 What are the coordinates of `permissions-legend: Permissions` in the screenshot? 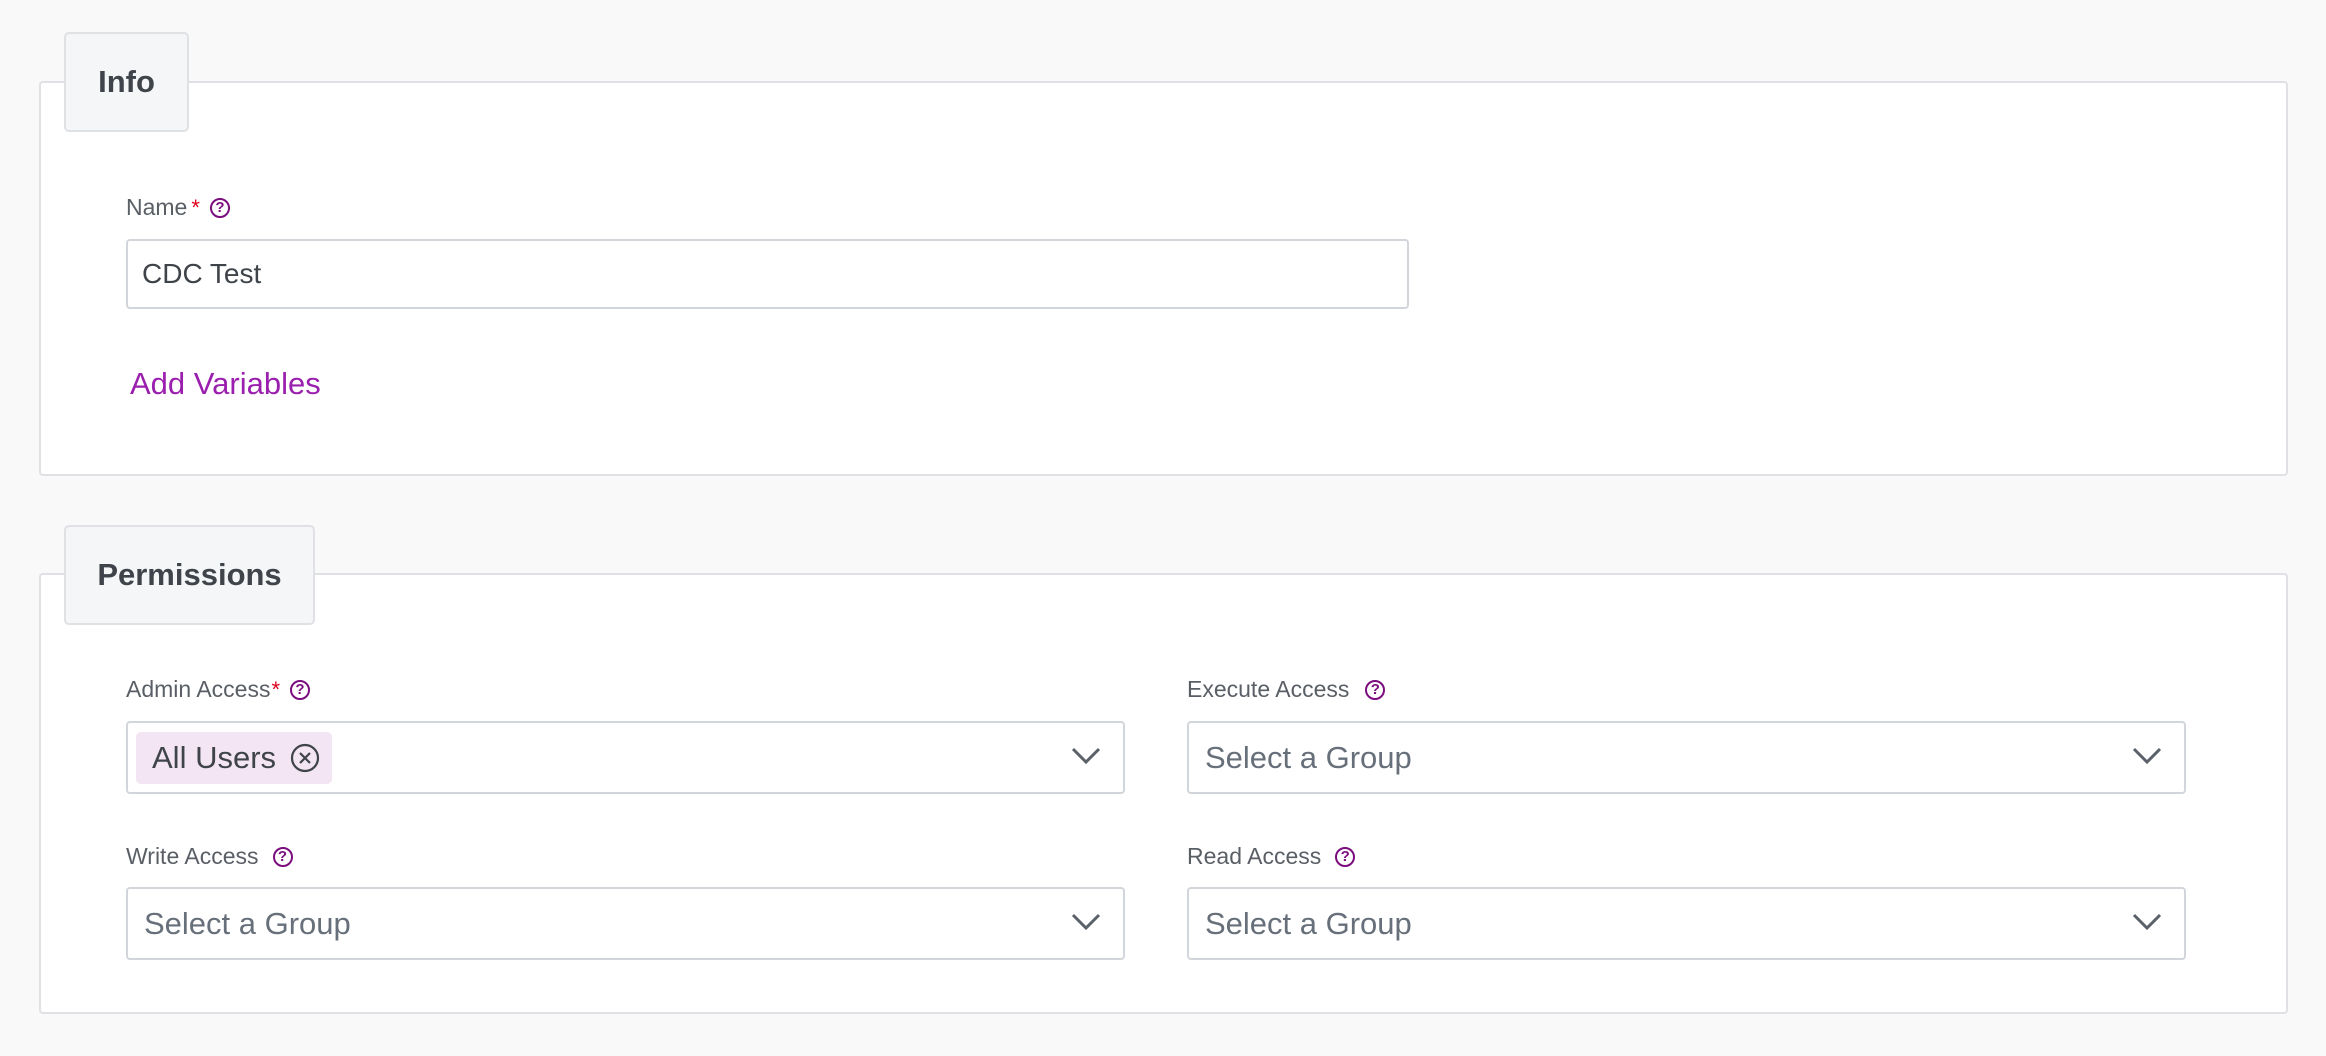 It's located at (189, 575).